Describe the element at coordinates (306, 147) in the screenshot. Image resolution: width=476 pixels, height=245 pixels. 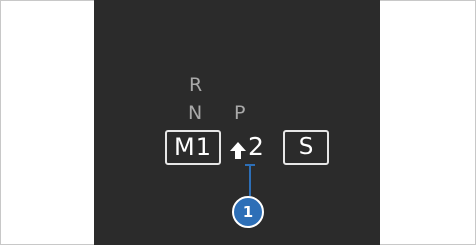
I see `drive-program-box: S` at that location.